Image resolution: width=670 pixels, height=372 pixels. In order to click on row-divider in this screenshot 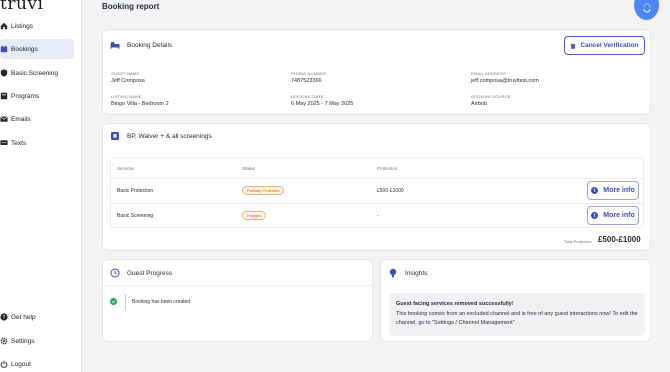, I will do `click(377, 203)`.